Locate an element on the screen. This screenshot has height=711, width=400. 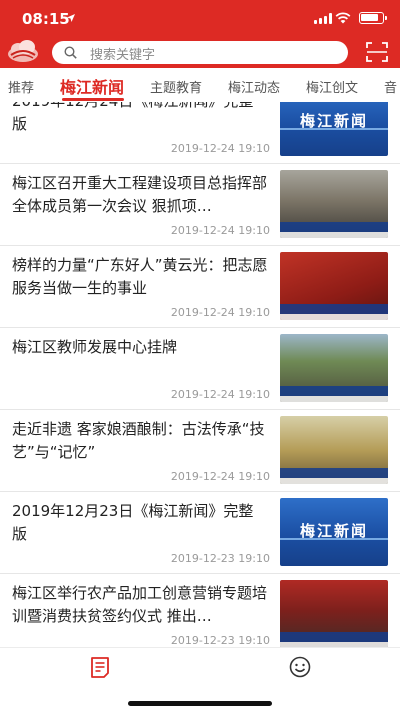
list-item: 梅江区教师发展中心挂牌 2019-12-24 19:10 is located at coordinates (200, 369).